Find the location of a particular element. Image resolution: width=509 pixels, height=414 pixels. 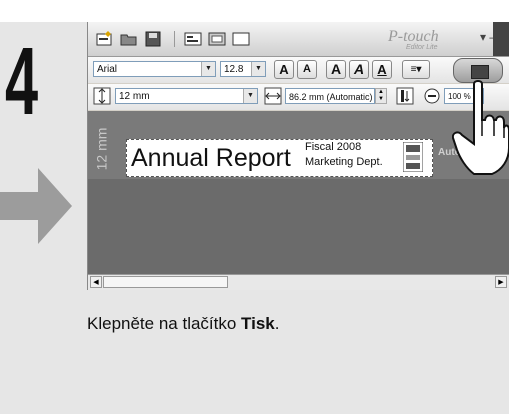

label-line-1: Fiscal 2008 is located at coordinates (333, 147).